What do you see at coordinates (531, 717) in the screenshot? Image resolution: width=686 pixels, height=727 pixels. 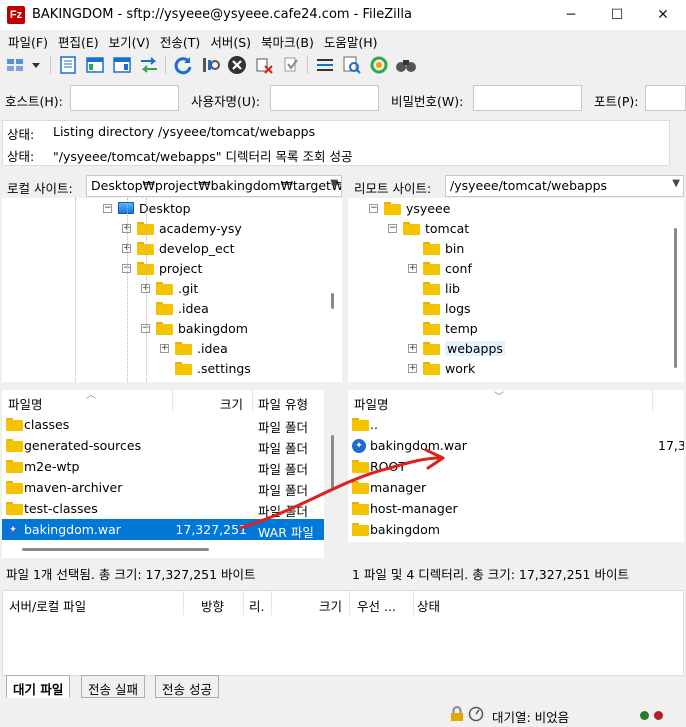 I see `queue-status-text: 대기열: 비었음` at bounding box center [531, 717].